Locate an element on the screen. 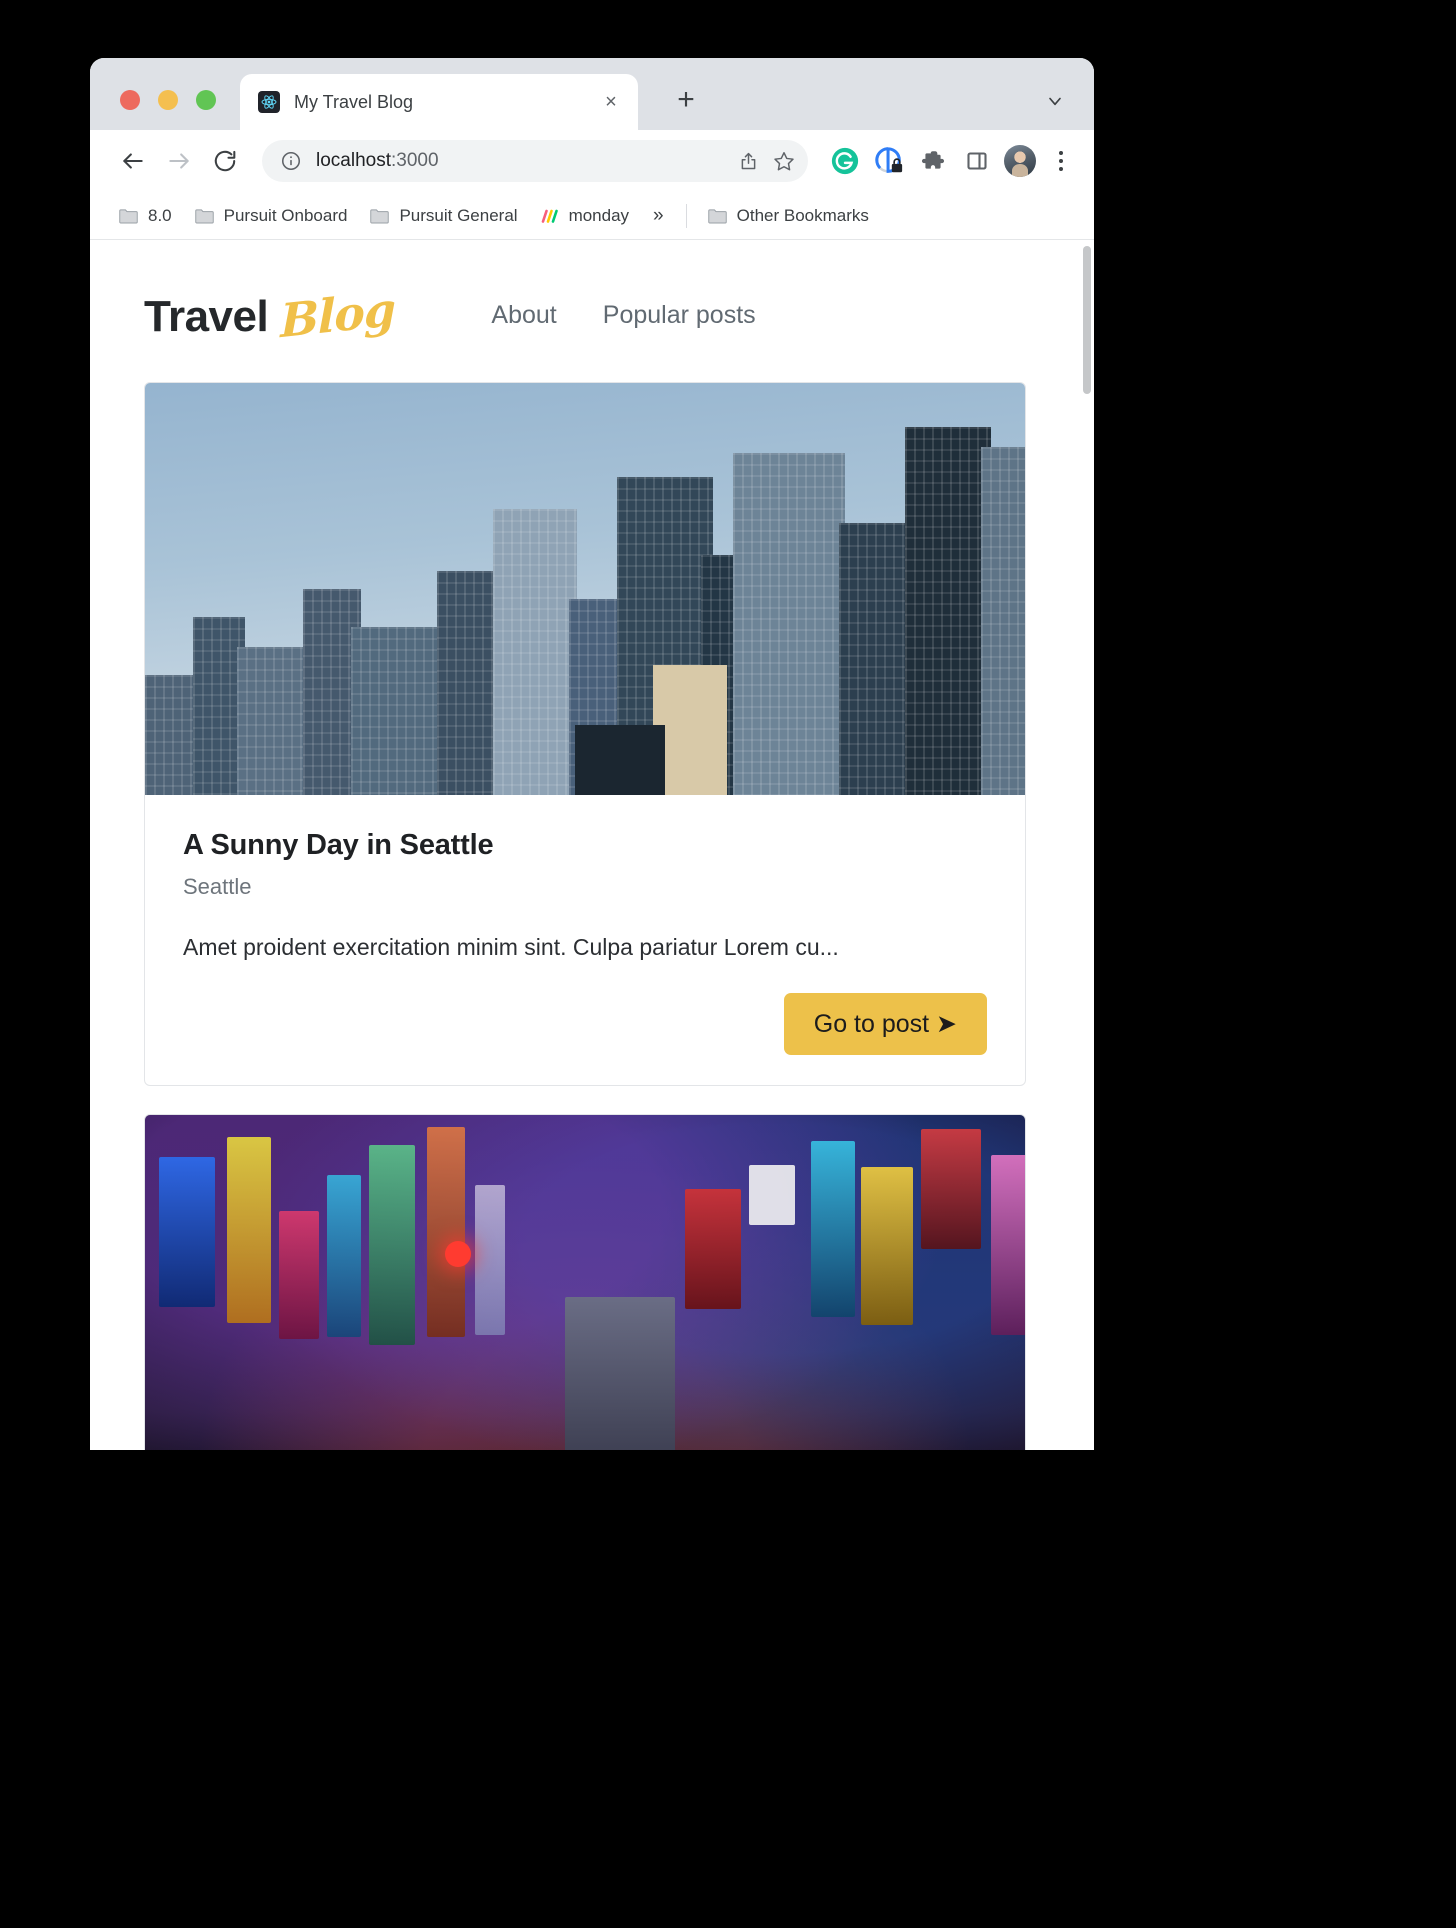 Image resolution: width=1456 pixels, height=1928 pixels. new-tab-button: + is located at coordinates (686, 99).